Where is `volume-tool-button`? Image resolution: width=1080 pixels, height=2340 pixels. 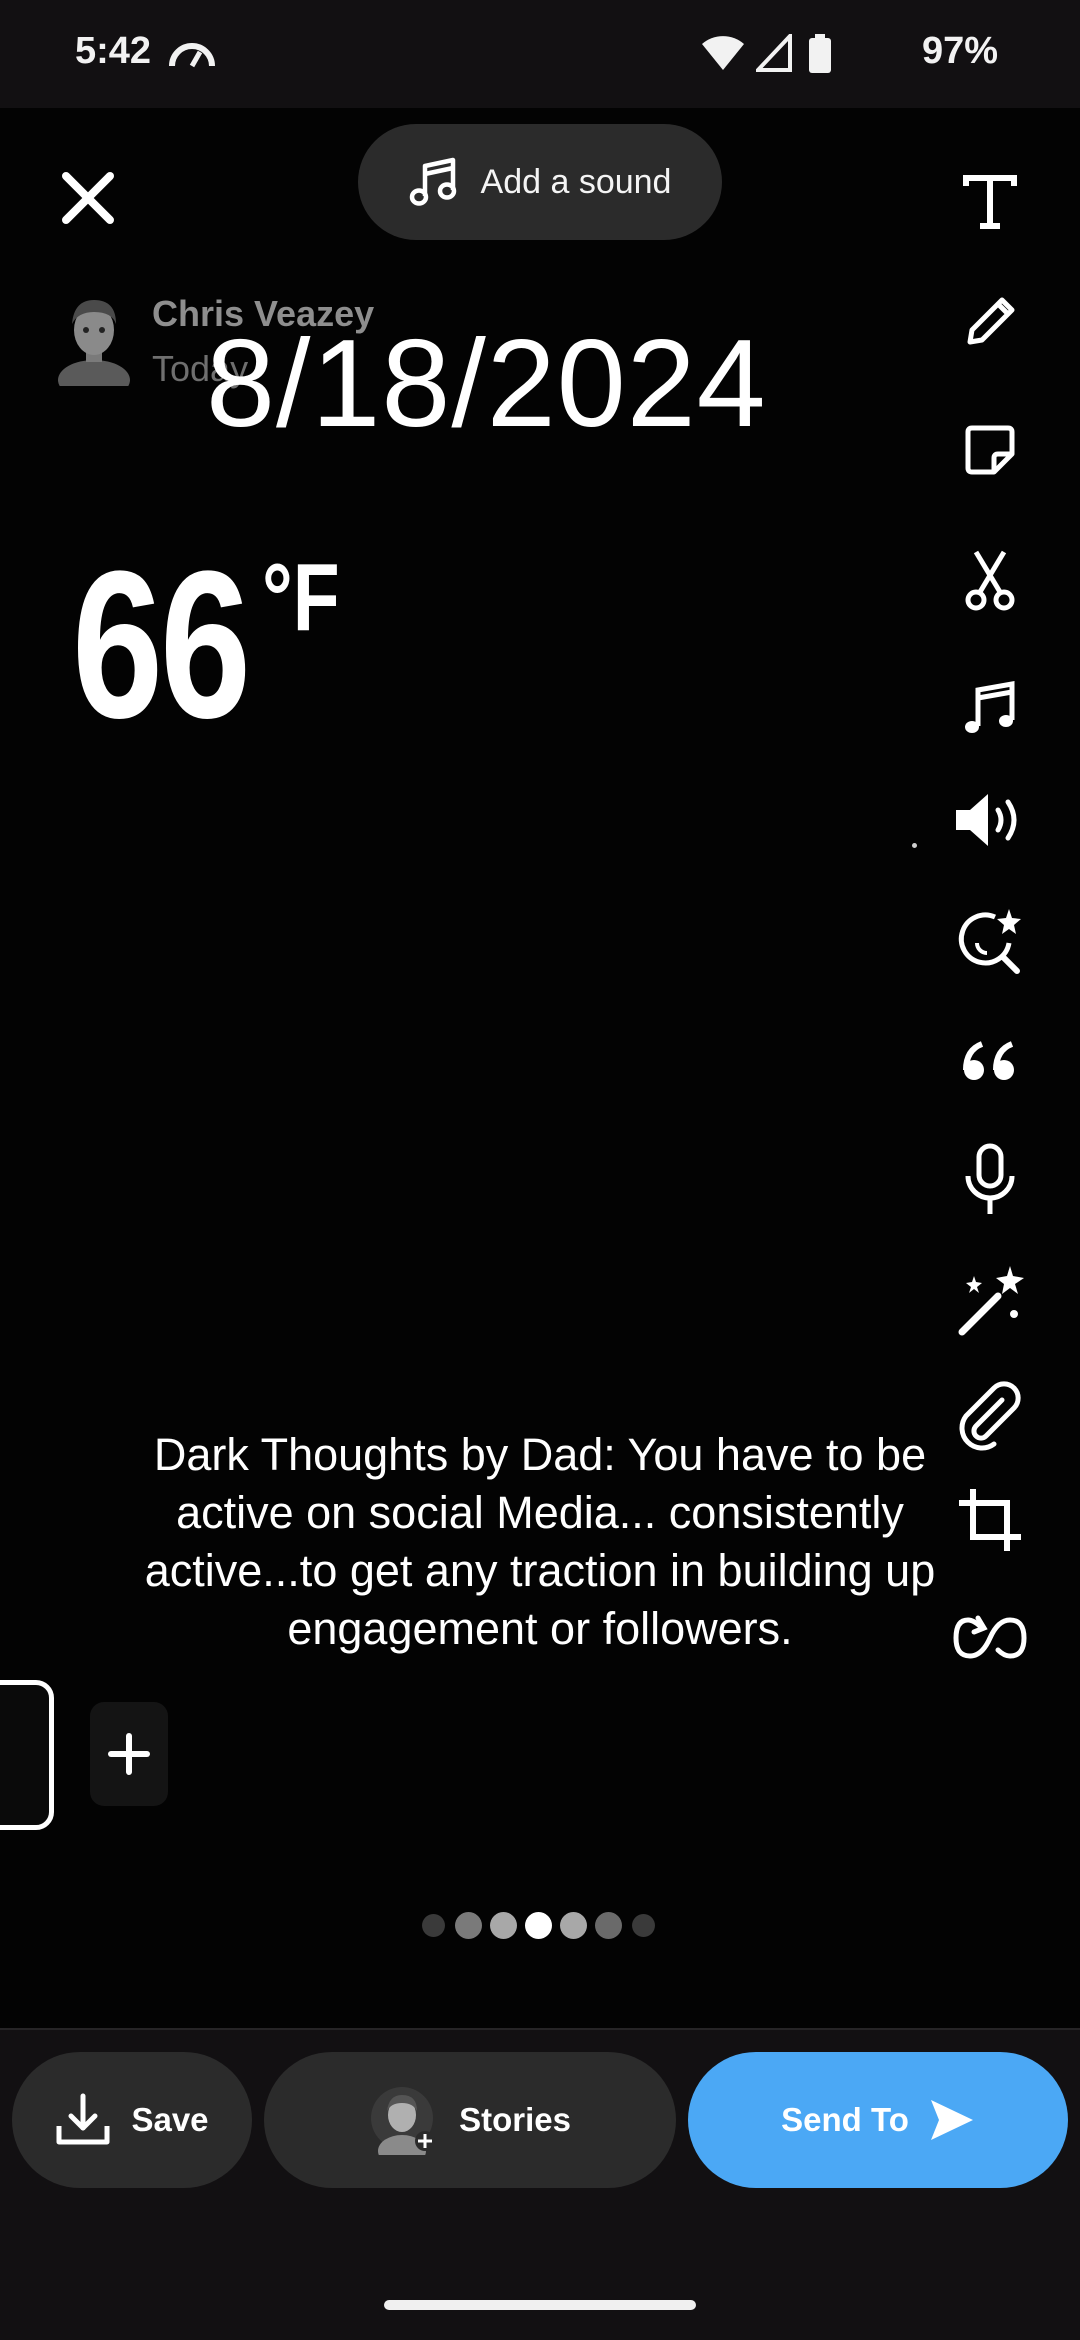
volume-tool-button is located at coordinates (990, 820).